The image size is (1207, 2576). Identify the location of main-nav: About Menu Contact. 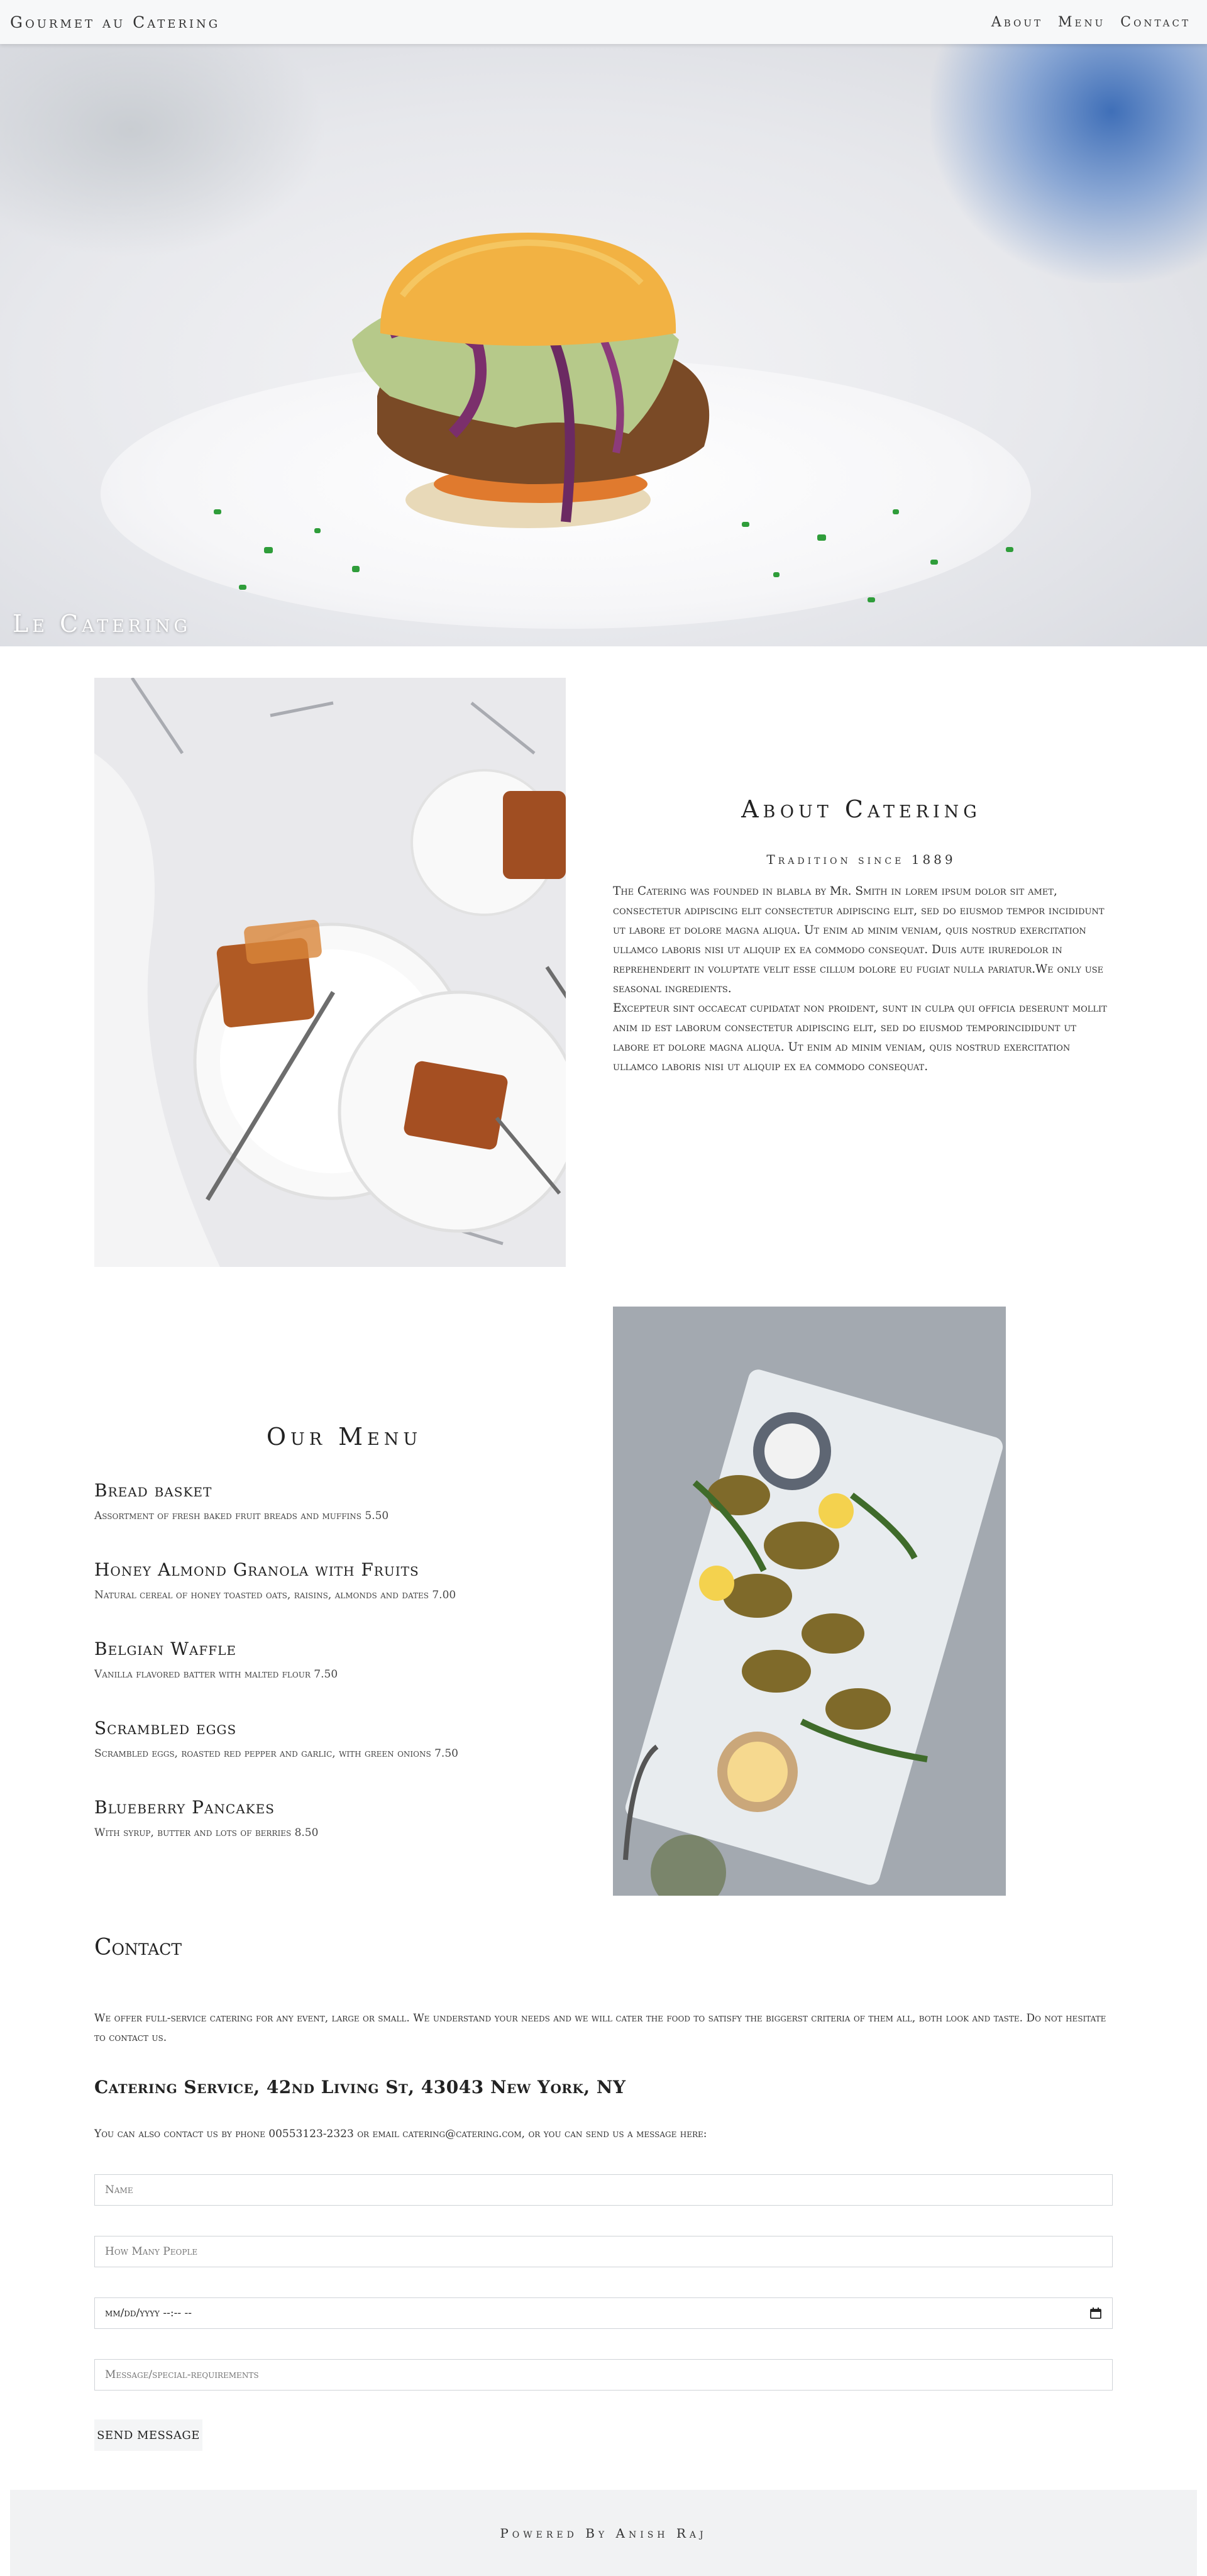
(1091, 22).